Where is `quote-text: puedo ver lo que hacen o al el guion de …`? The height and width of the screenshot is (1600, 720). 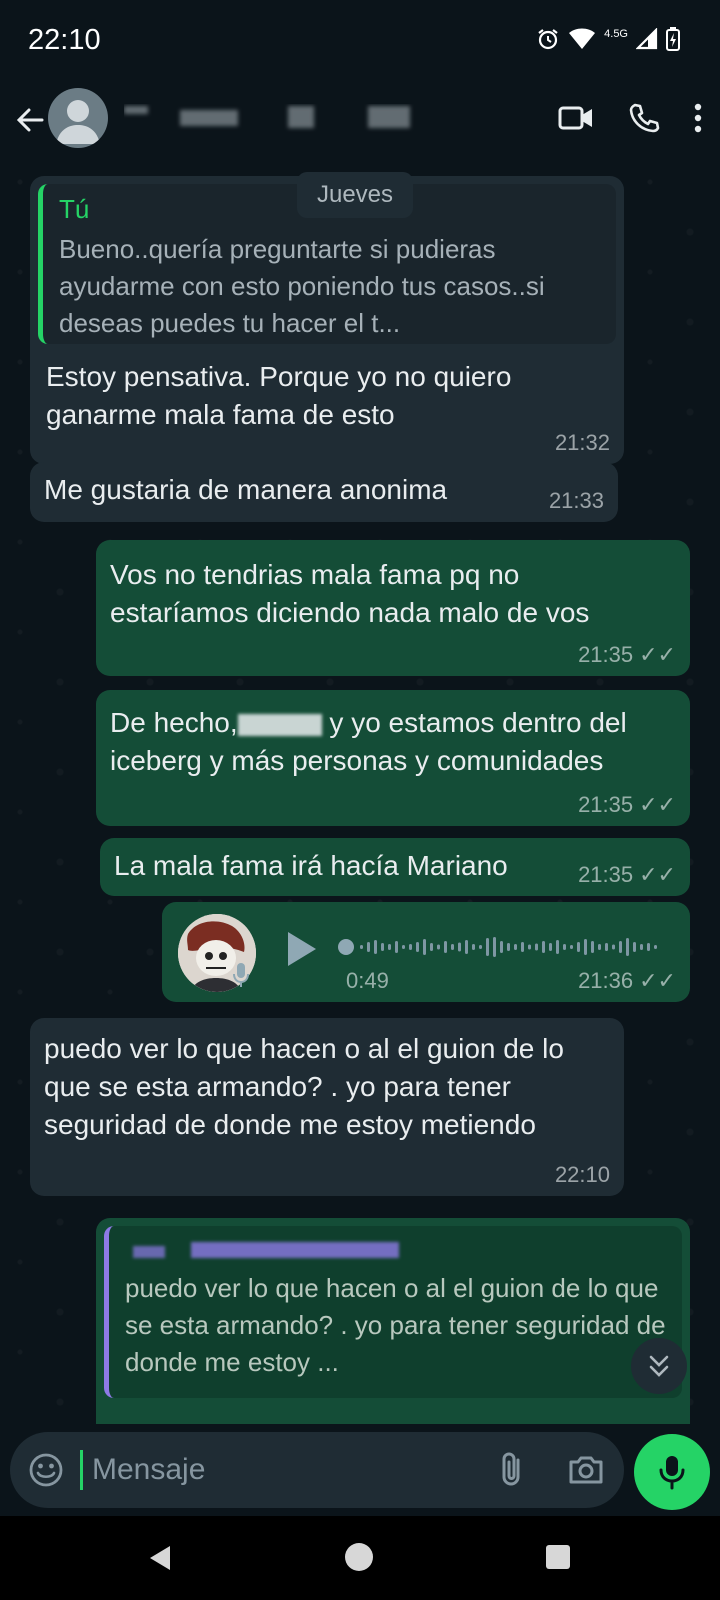
quote-text: puedo ver lo que hacen o al el guion de … is located at coordinates (395, 1325).